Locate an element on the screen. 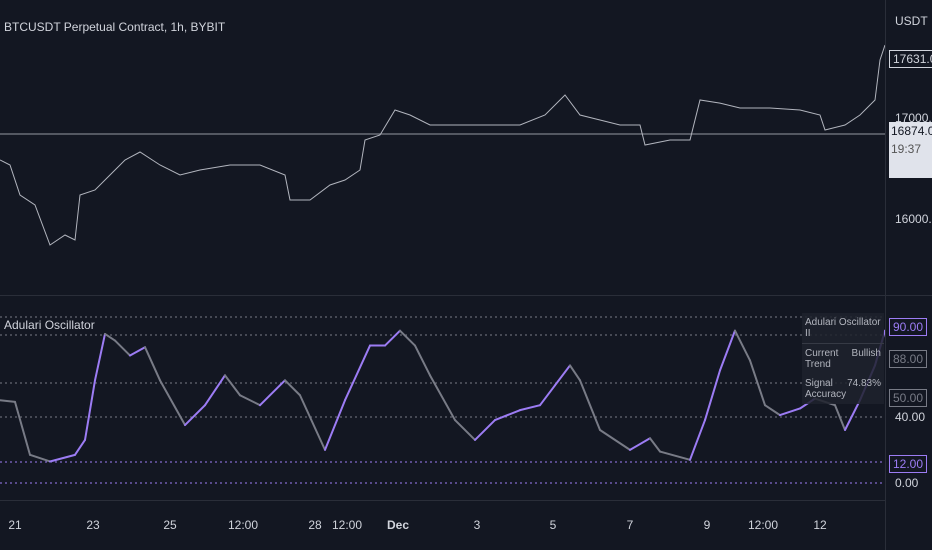 The height and width of the screenshot is (550, 932). time-tick: 5 is located at coordinates (553, 525).